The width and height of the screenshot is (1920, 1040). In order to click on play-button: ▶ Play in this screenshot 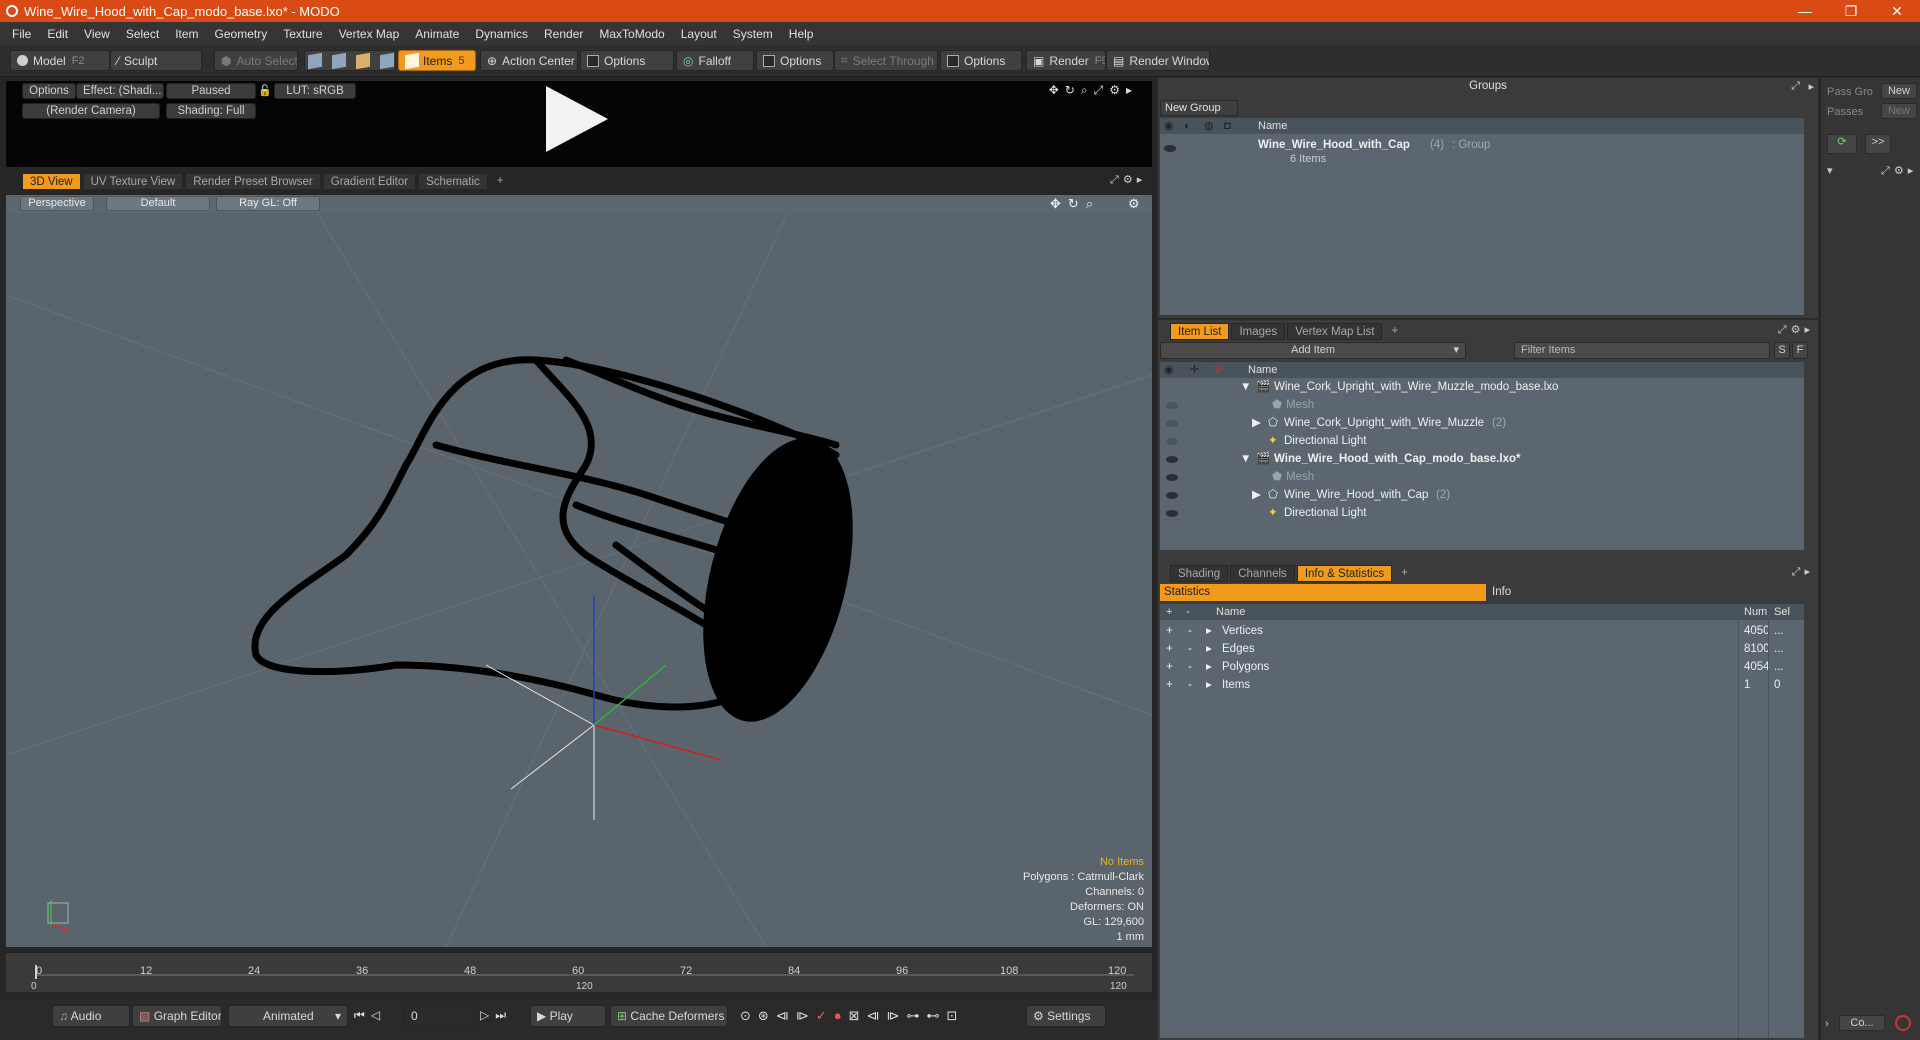, I will do `click(568, 1016)`.